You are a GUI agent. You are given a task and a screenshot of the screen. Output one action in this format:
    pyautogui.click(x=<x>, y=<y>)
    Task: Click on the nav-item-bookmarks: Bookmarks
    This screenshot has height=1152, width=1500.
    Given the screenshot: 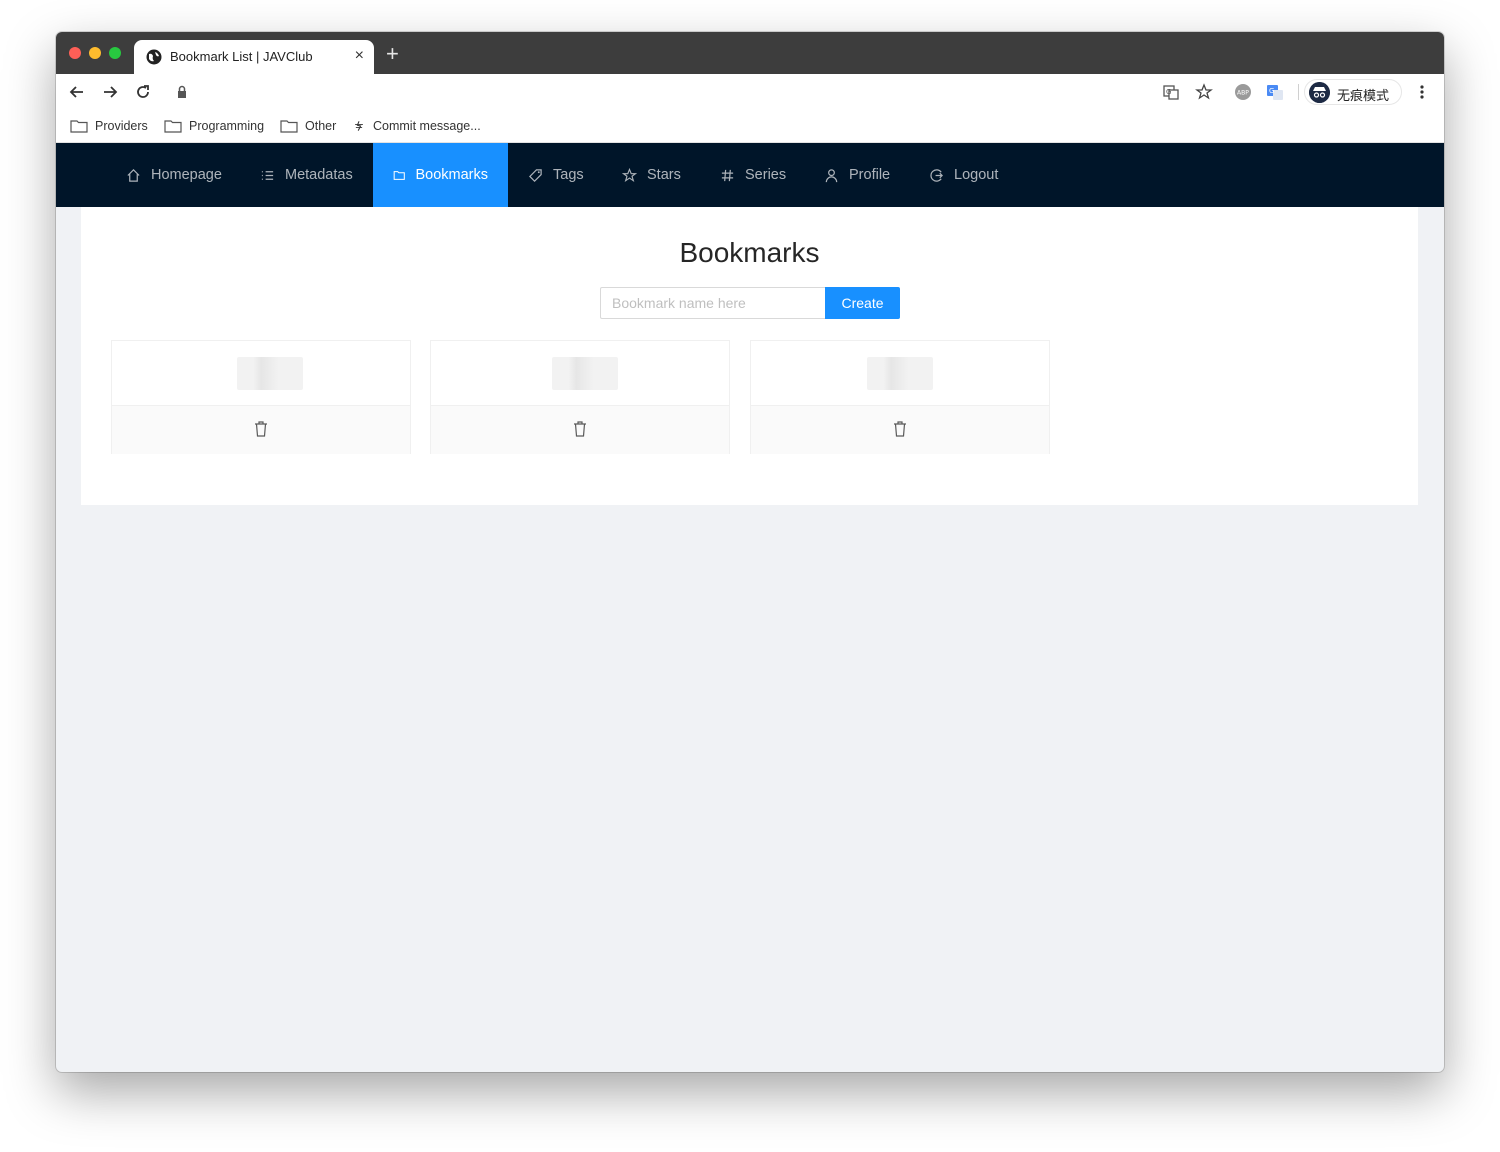 What is the action you would take?
    pyautogui.click(x=440, y=175)
    